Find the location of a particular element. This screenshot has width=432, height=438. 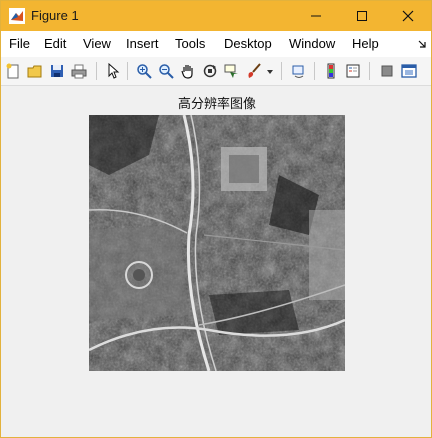

rotate-3d-icon is located at coordinates (210, 71).